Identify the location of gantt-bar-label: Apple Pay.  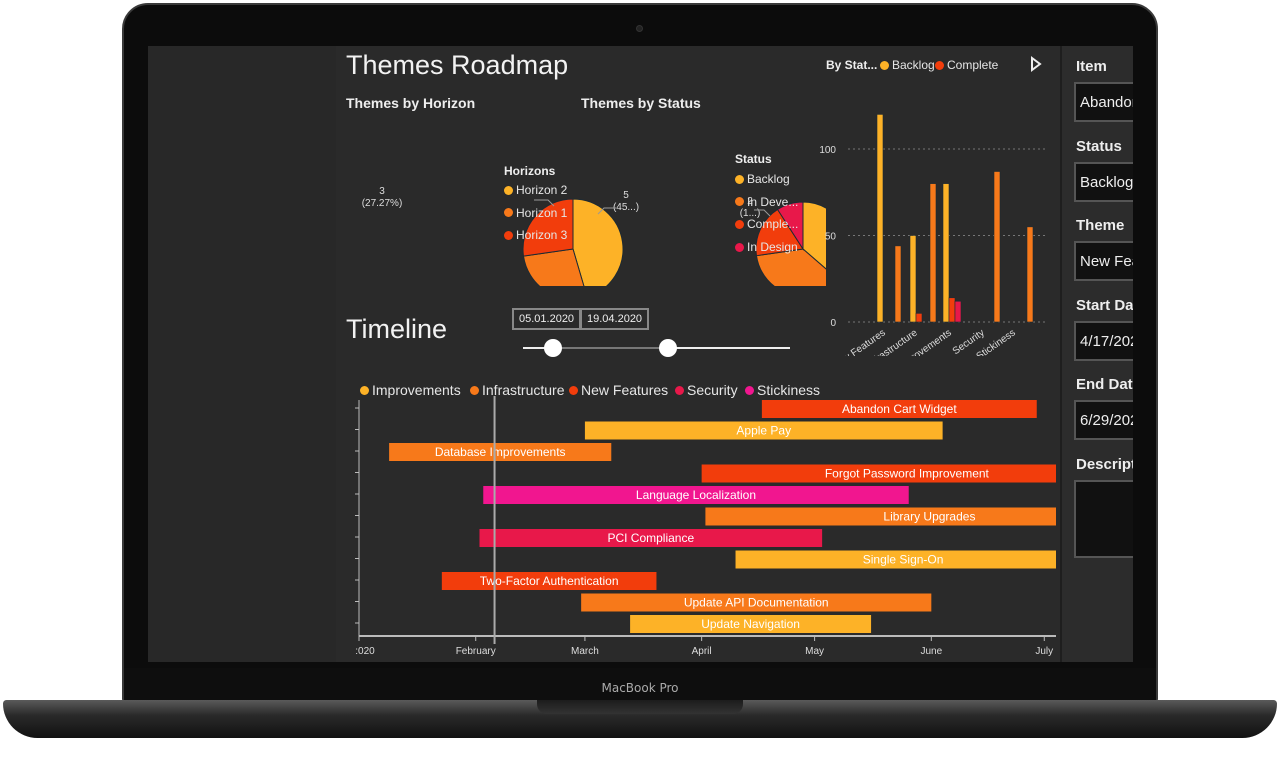
(763, 431).